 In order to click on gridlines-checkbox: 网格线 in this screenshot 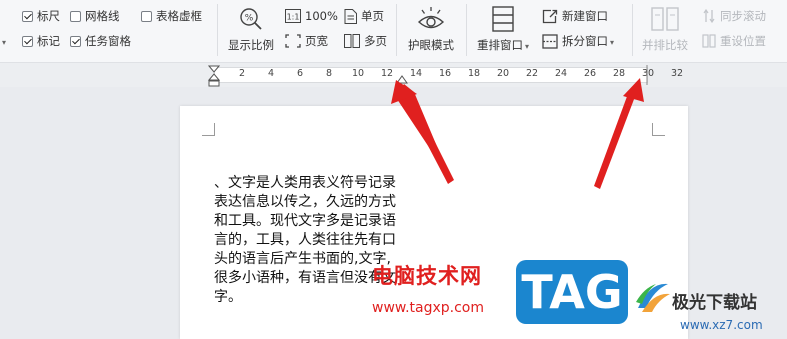, I will do `click(95, 16)`.